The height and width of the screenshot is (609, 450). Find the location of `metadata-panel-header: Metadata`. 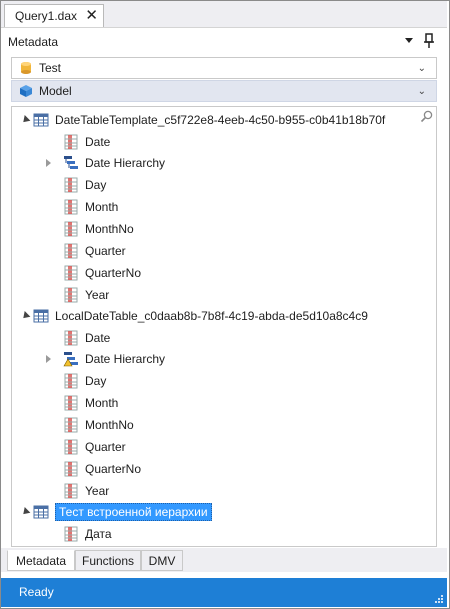

metadata-panel-header: Metadata is located at coordinates (224, 42).